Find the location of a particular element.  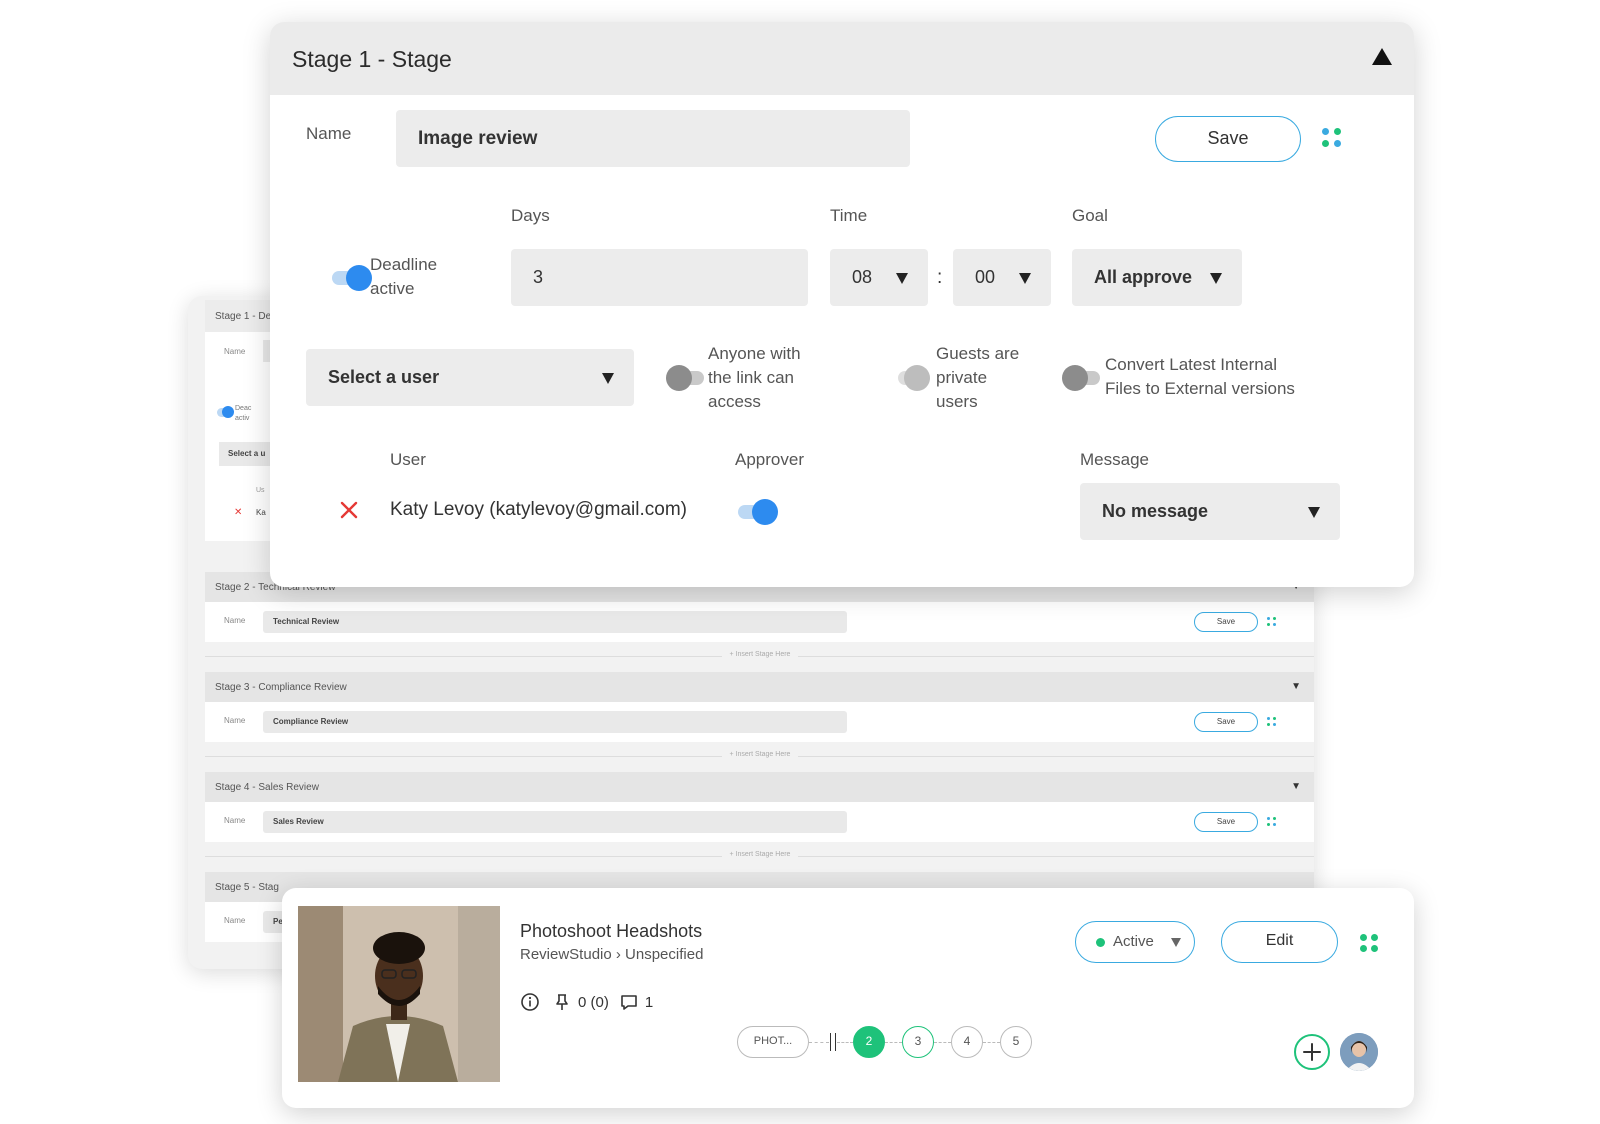

stage-step-2: 2 is located at coordinates (869, 1042).